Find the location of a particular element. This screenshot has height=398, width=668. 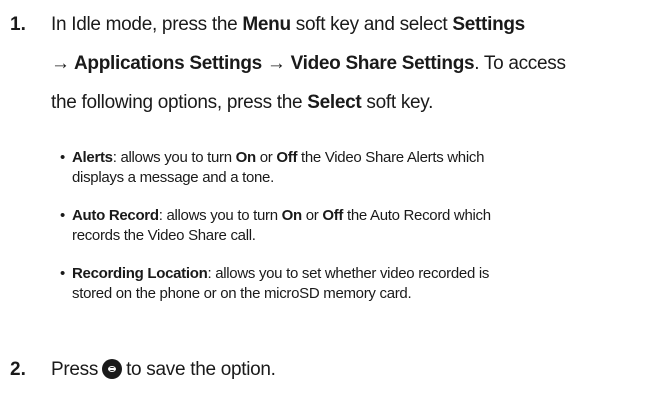

text-run: Press is located at coordinates (75, 369).